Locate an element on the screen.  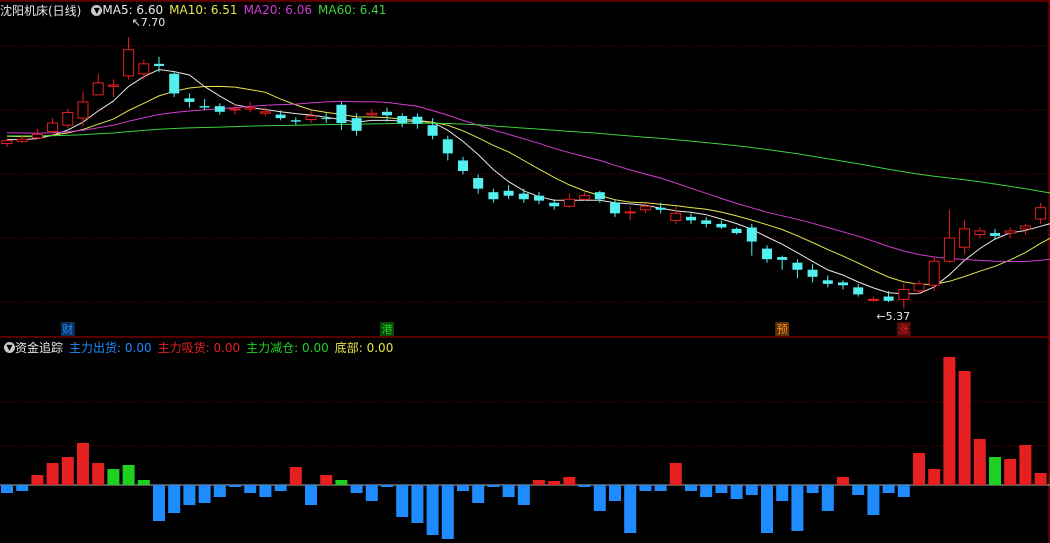
ma5-label: MA5: 6.60 is located at coordinates (133, 10).